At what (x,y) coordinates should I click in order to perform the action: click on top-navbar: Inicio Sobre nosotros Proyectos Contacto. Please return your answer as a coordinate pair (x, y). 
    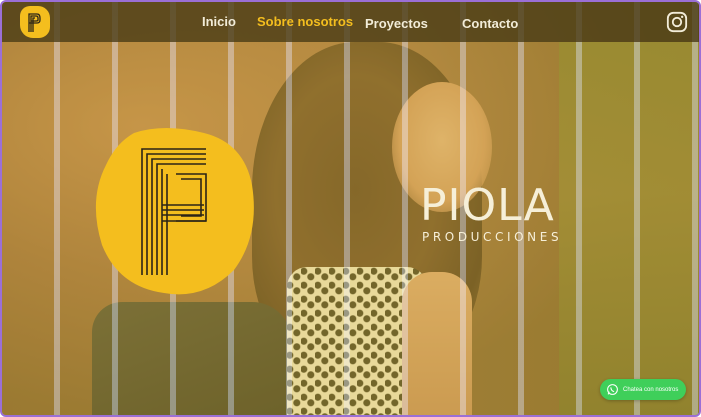
    Looking at the image, I should click on (350, 22).